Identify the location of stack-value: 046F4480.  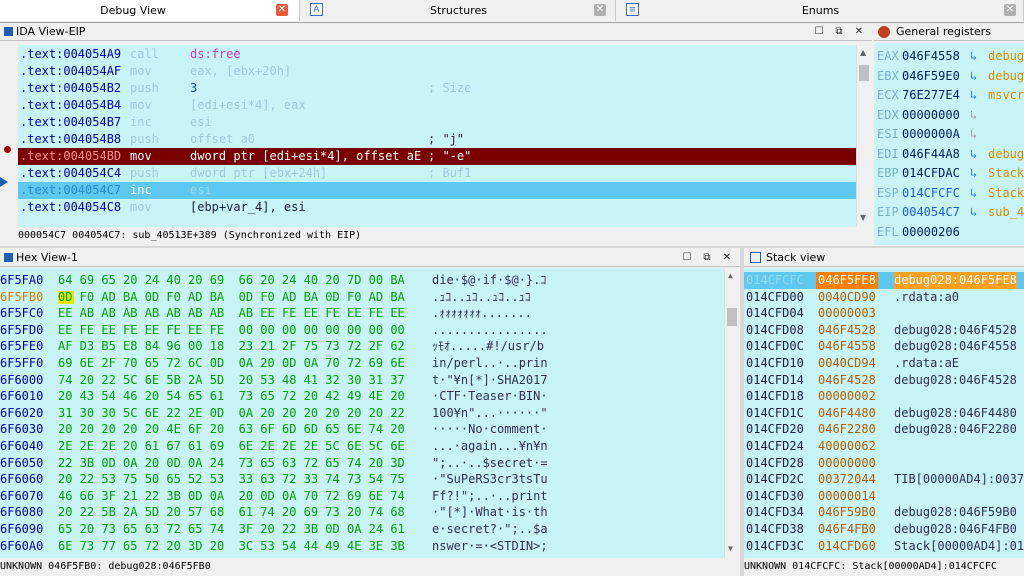
(847, 413).